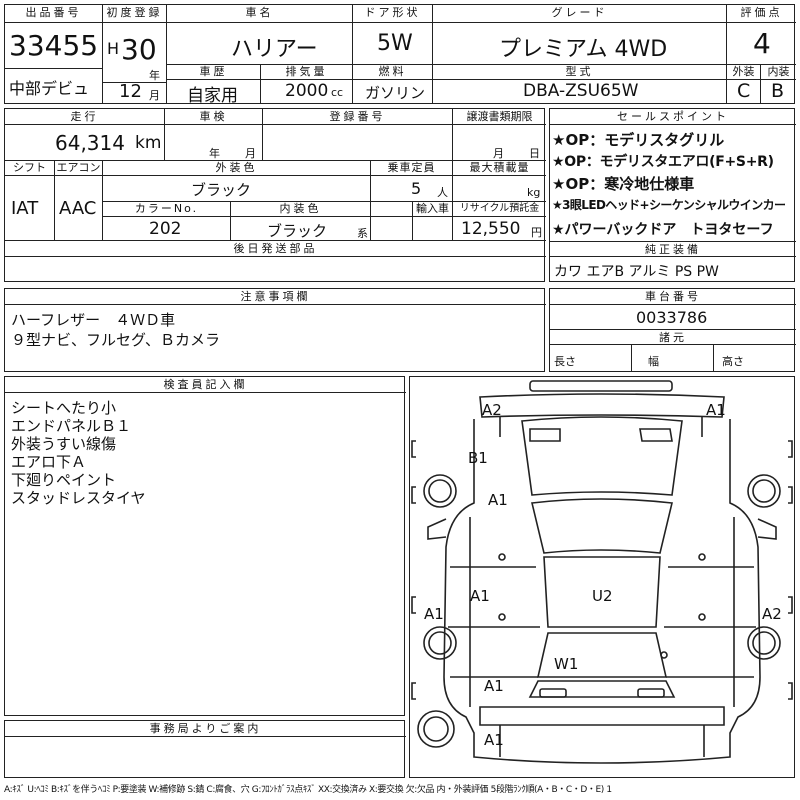  I want to click on car-name-header: 車名, so click(259, 12).